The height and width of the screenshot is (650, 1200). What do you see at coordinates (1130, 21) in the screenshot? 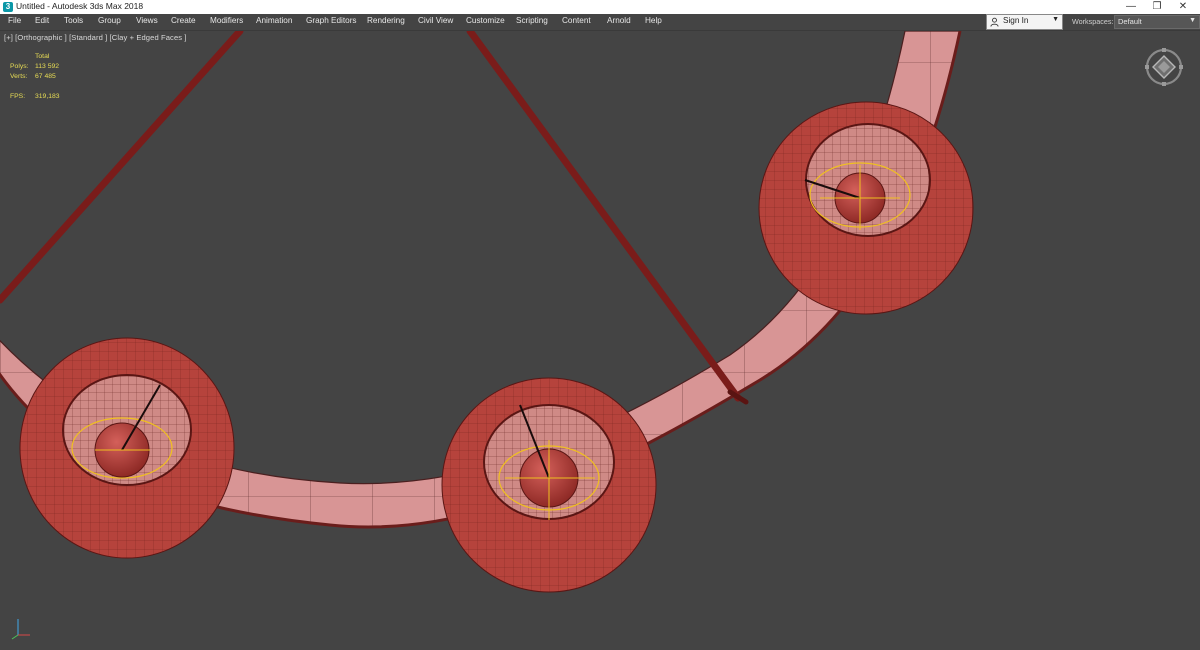
I see `workspaces-value: Default` at bounding box center [1130, 21].